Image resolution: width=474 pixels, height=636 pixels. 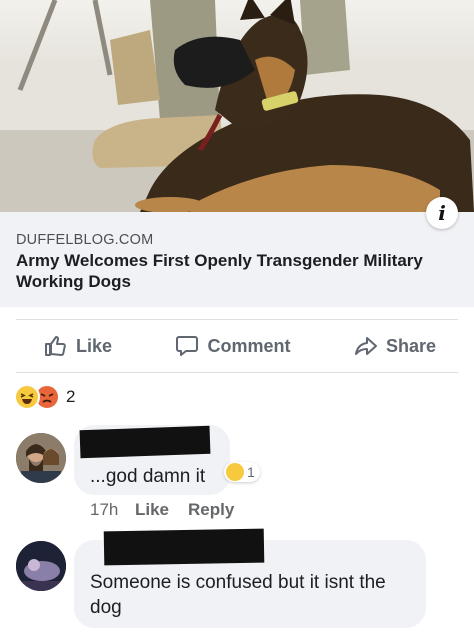 What do you see at coordinates (152, 460) in the screenshot?
I see `comment-bubble: ...god damn it` at bounding box center [152, 460].